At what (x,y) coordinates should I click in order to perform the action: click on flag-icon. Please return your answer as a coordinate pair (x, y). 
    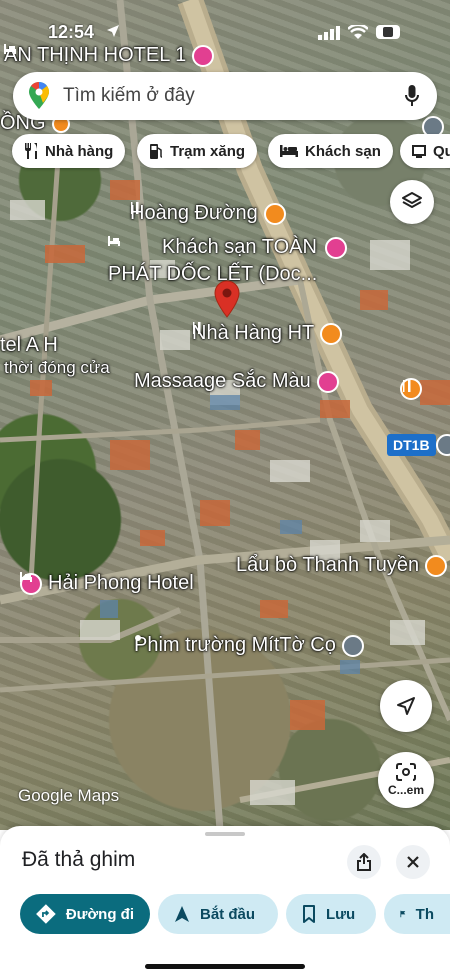
    Looking at the image, I should click on (403, 914).